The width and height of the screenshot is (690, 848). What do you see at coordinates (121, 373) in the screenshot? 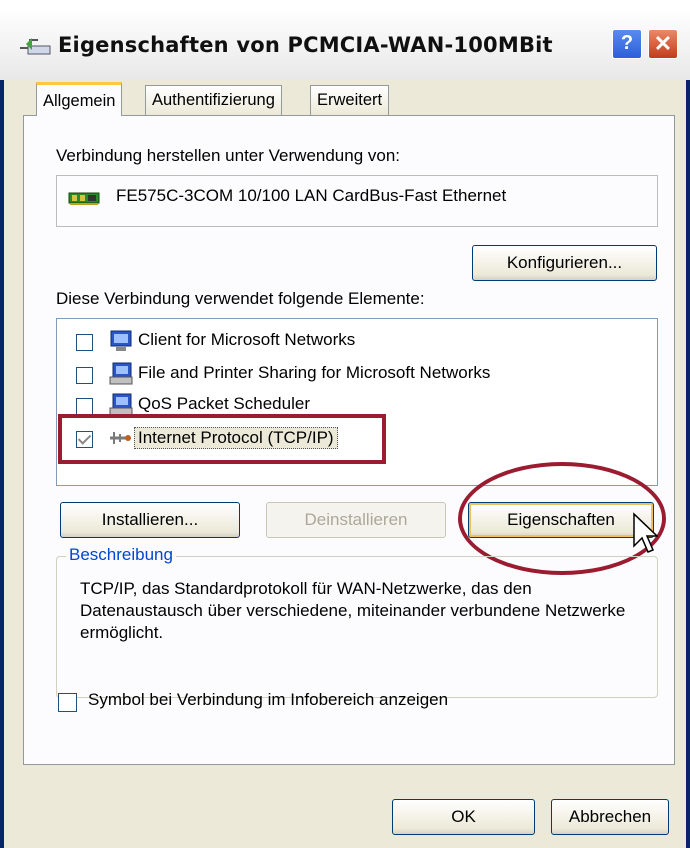
I see `network-service-icon` at bounding box center [121, 373].